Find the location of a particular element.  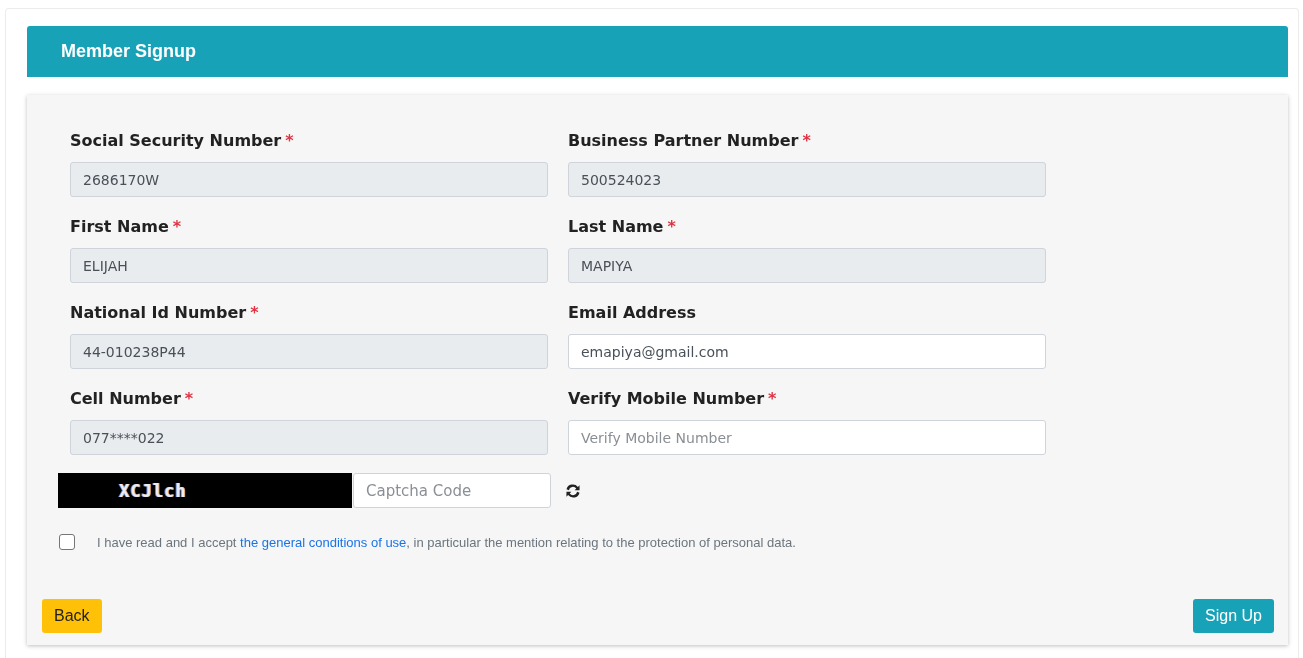

input-field: Verify Mobile Number is located at coordinates (807, 437).